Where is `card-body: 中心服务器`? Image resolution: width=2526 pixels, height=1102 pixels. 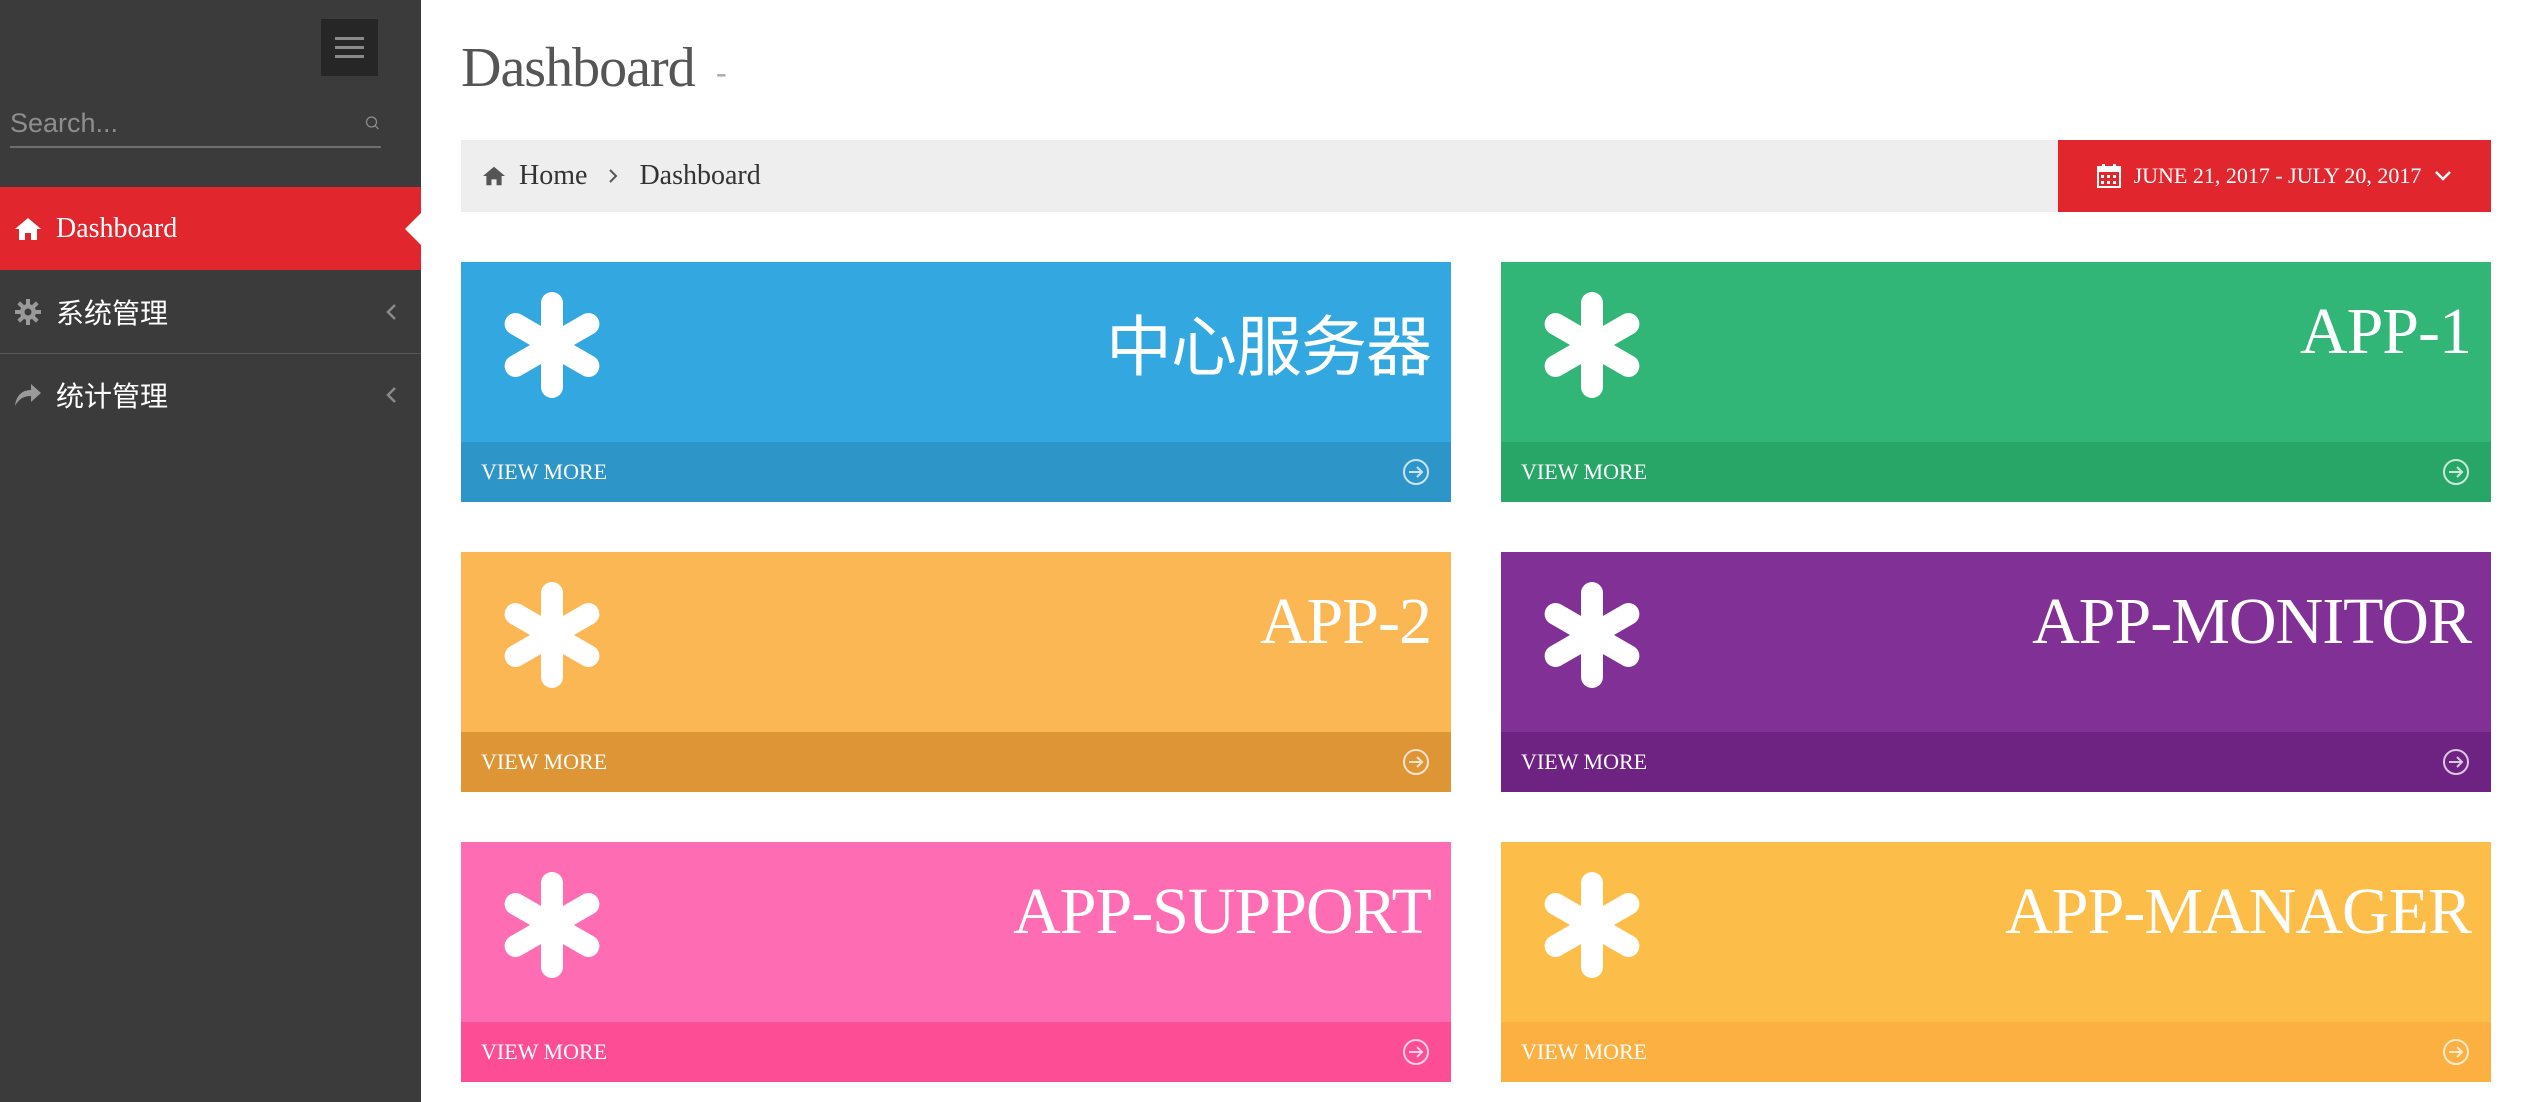
card-body: 中心服务器 is located at coordinates (956, 352).